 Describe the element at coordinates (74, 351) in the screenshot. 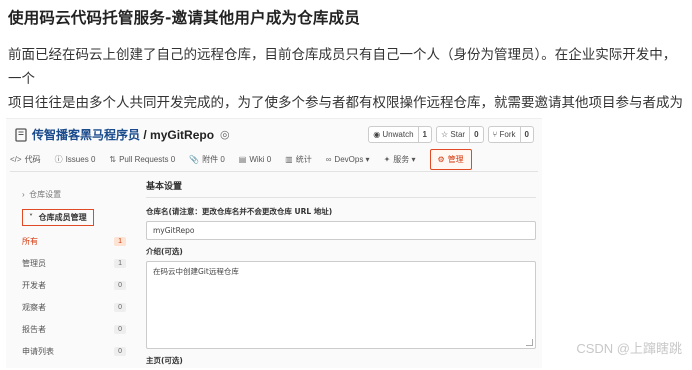

I see `sidebar-item-applications: 申请列表 0` at that location.